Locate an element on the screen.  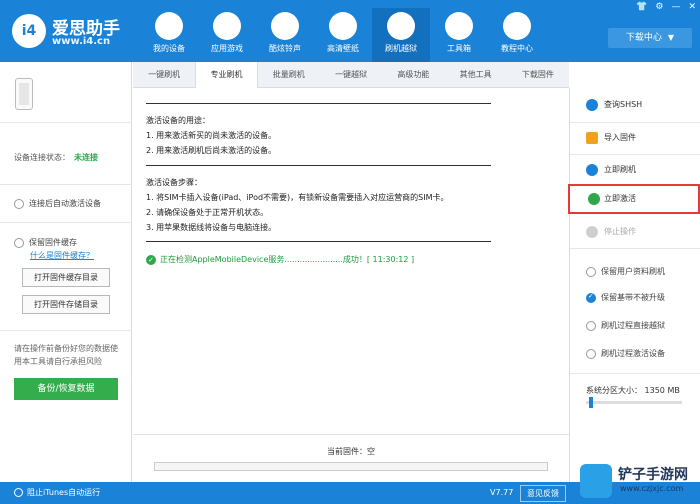
current-firmware: 当前固件：空 is located at coordinates (351, 451).